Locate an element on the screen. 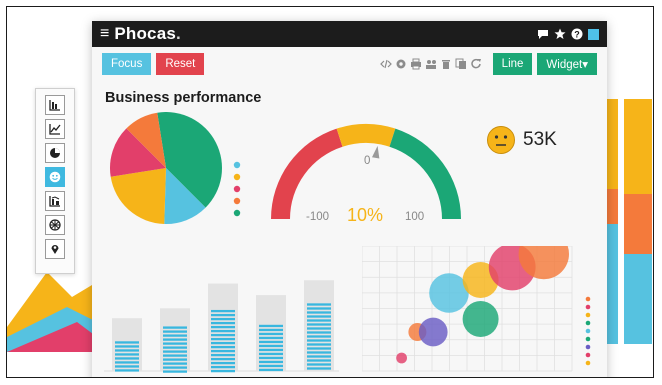 The height and width of the screenshot is (385, 662). settings-icon is located at coordinates (401, 64).